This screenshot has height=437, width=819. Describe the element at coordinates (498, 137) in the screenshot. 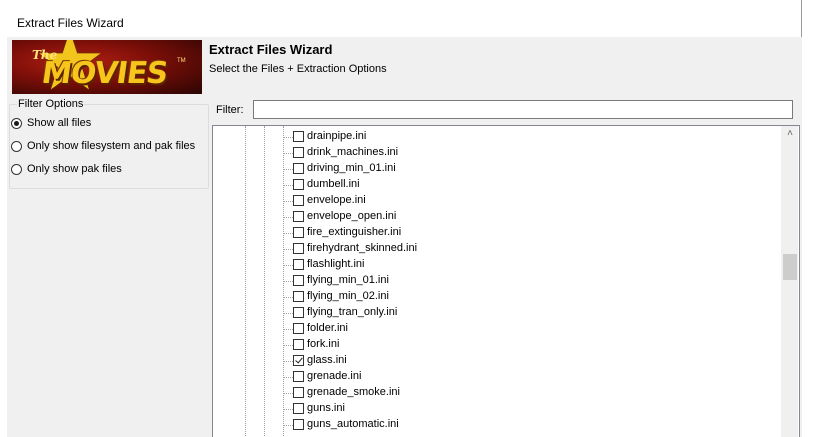

I see `tree-item: drainpipe.ini` at that location.